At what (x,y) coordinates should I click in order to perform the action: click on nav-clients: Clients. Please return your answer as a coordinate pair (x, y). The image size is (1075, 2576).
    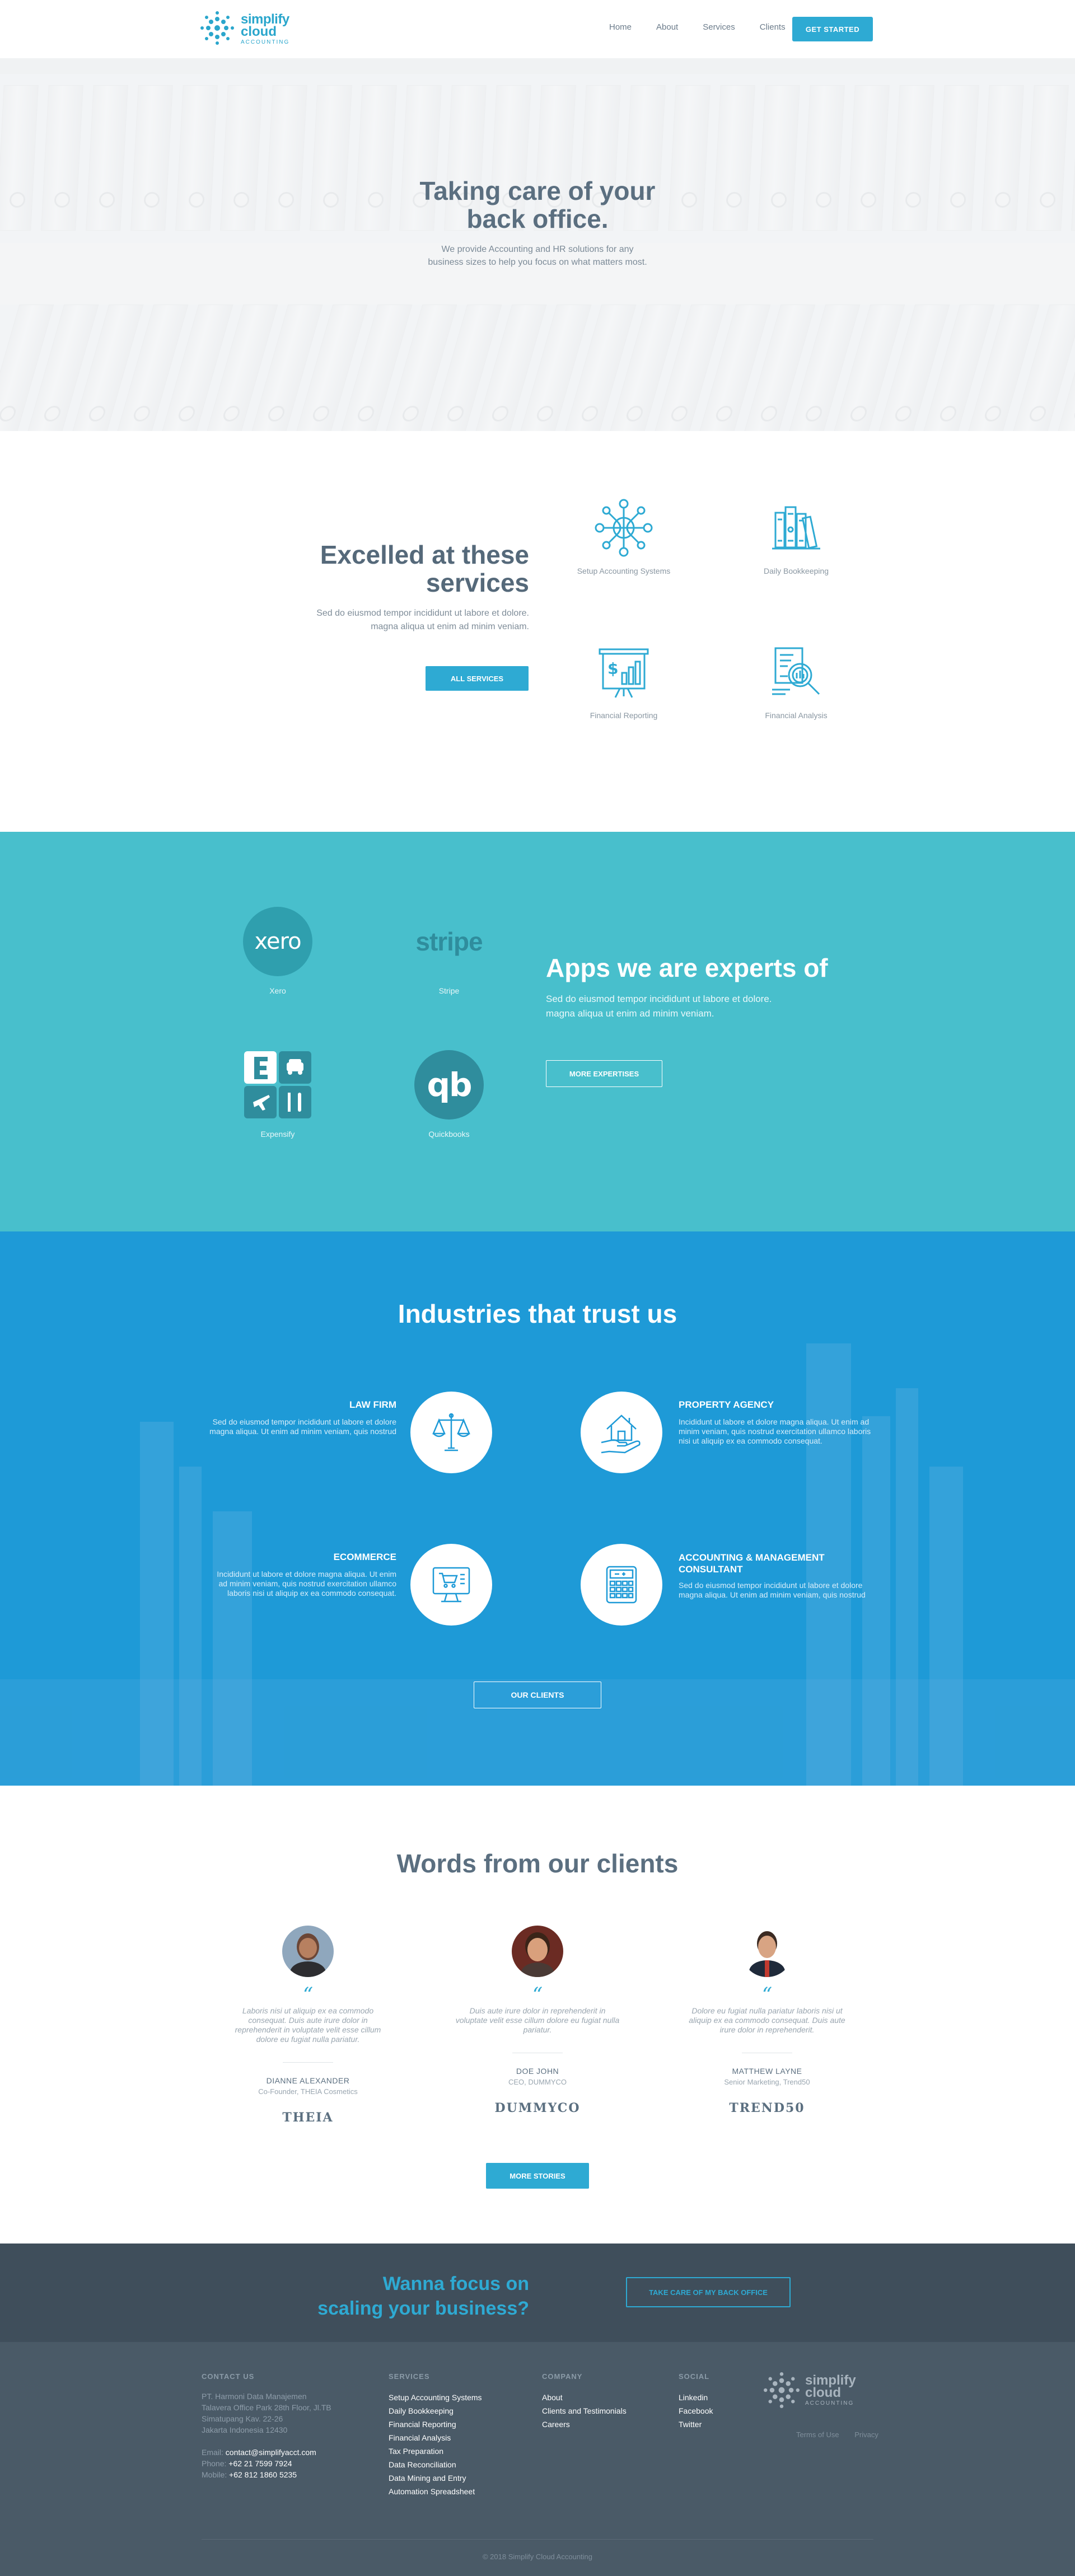
    Looking at the image, I should click on (773, 29).